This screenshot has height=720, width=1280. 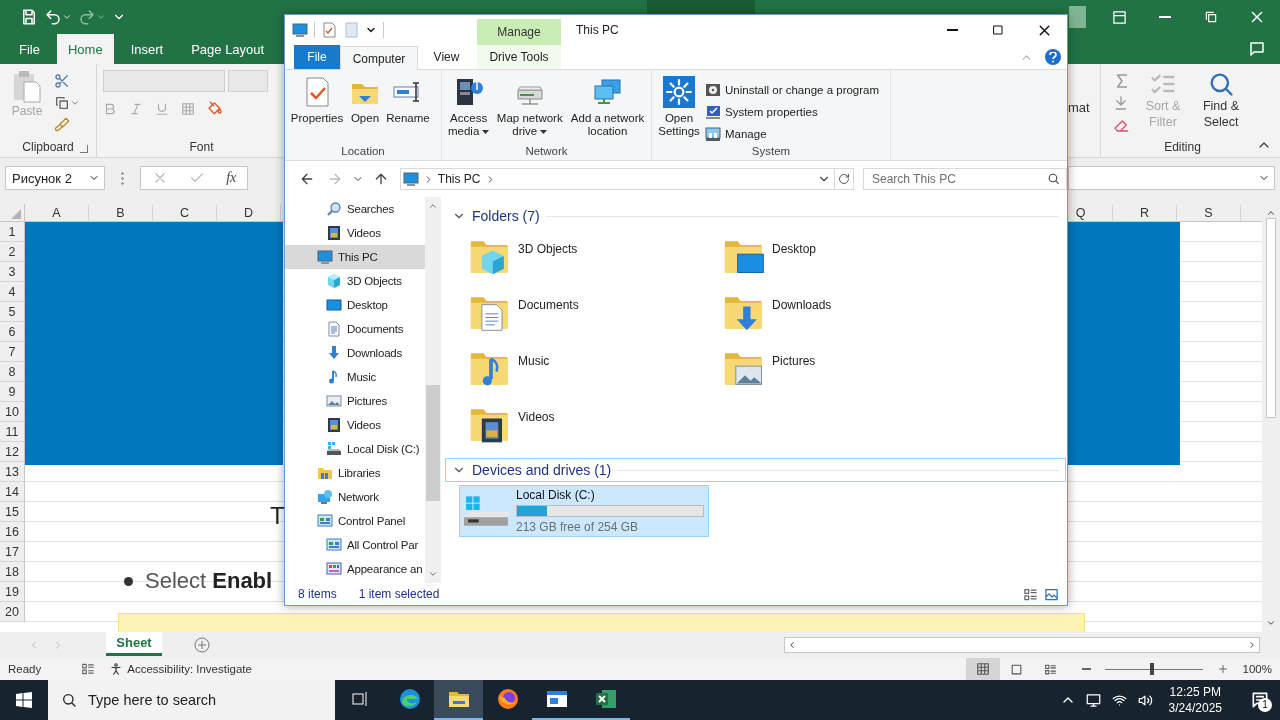 What do you see at coordinates (12, 572) in the screenshot?
I see `row-header: 18` at bounding box center [12, 572].